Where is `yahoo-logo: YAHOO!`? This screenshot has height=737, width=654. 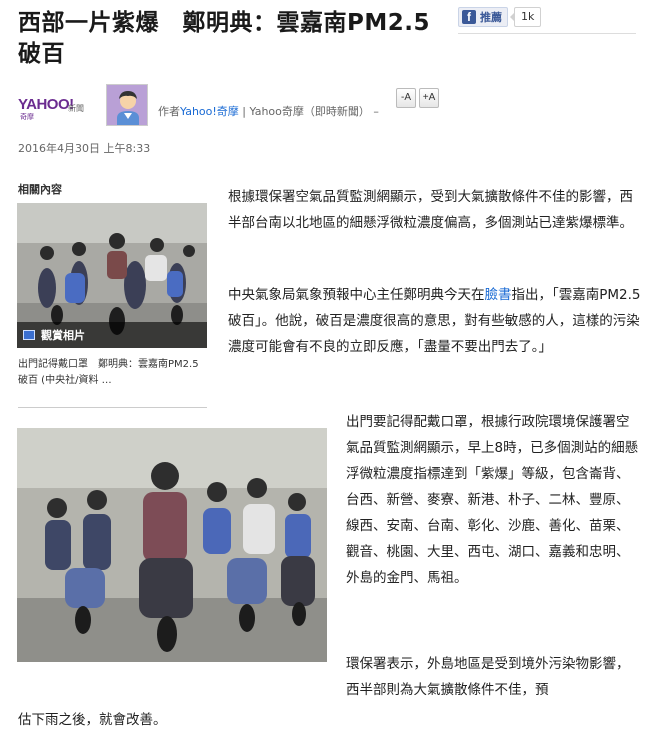
yahoo-logo: YAHOO! is located at coordinates (46, 104).